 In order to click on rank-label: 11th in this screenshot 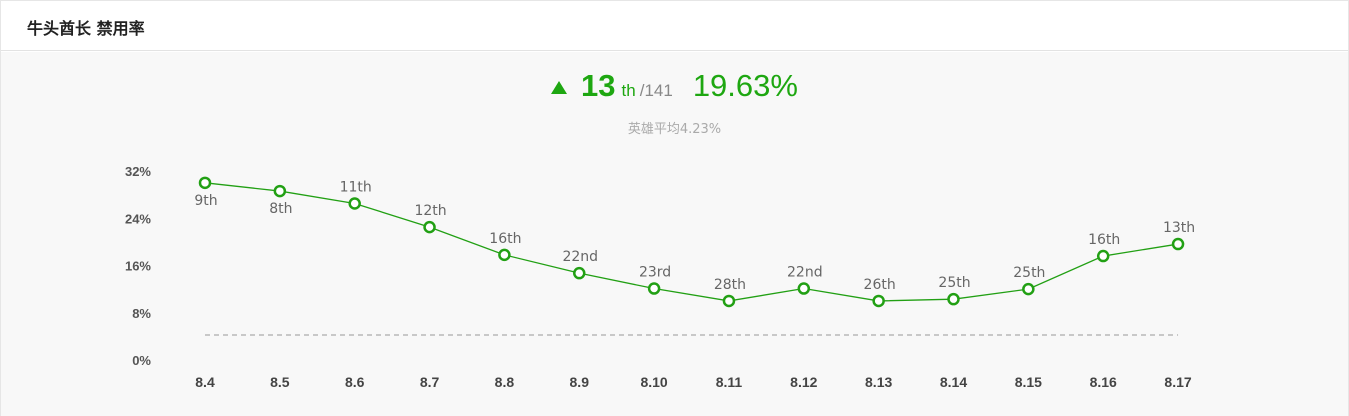, I will do `click(356, 187)`.